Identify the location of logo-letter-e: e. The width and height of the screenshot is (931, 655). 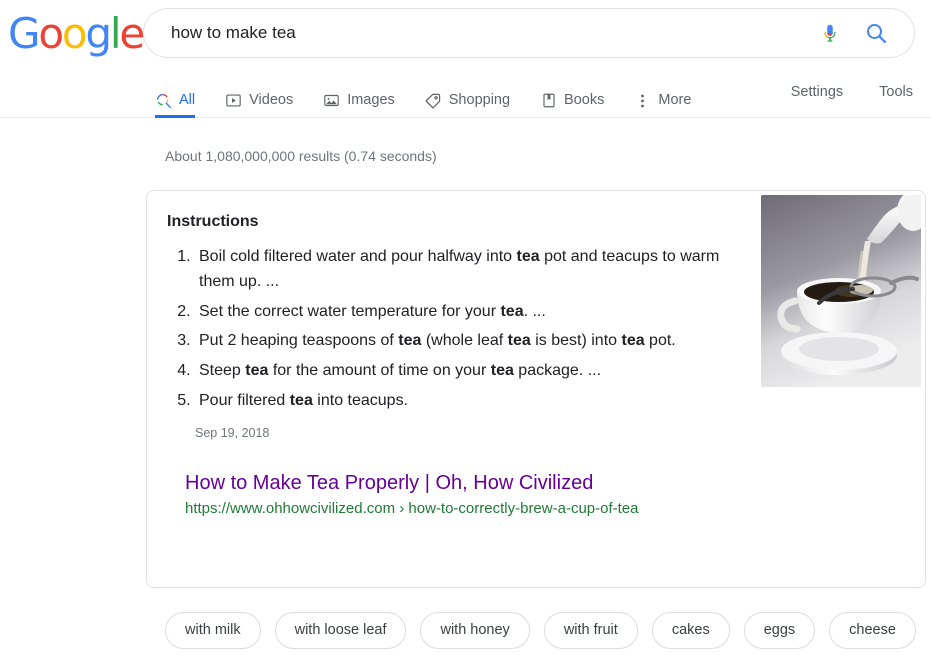
(132, 33).